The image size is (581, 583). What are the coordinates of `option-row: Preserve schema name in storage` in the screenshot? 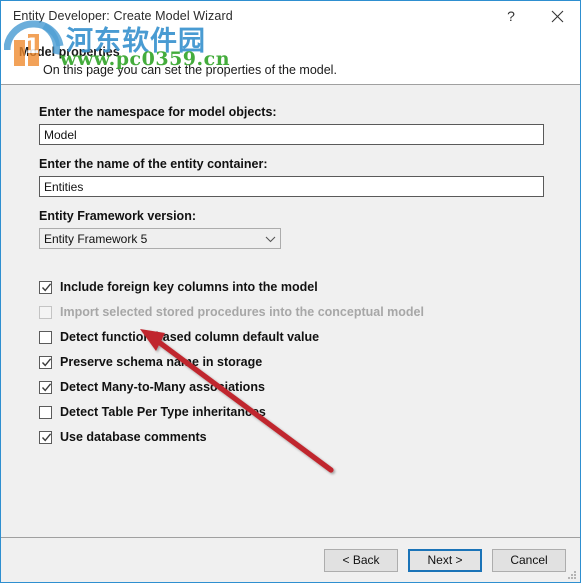 It's located at (150, 362).